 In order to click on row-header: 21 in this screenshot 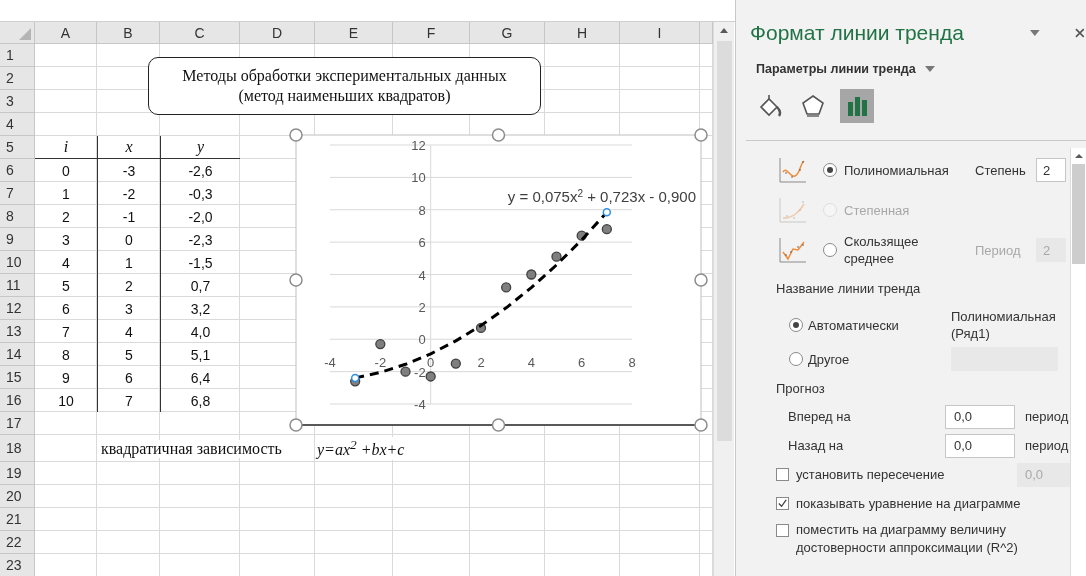, I will do `click(17, 519)`.